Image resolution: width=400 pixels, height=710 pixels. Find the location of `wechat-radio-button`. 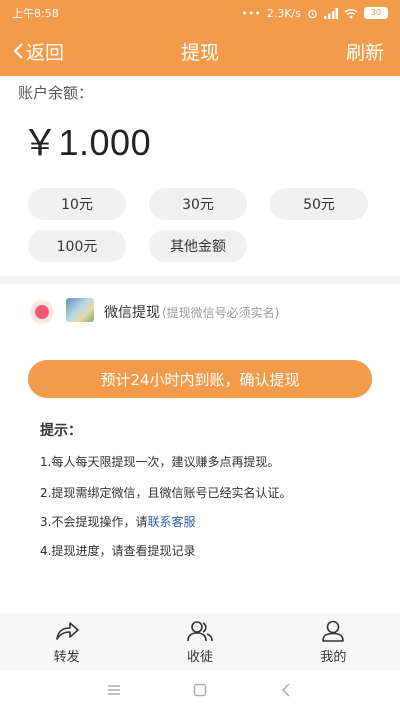

wechat-radio-button is located at coordinates (42, 312).